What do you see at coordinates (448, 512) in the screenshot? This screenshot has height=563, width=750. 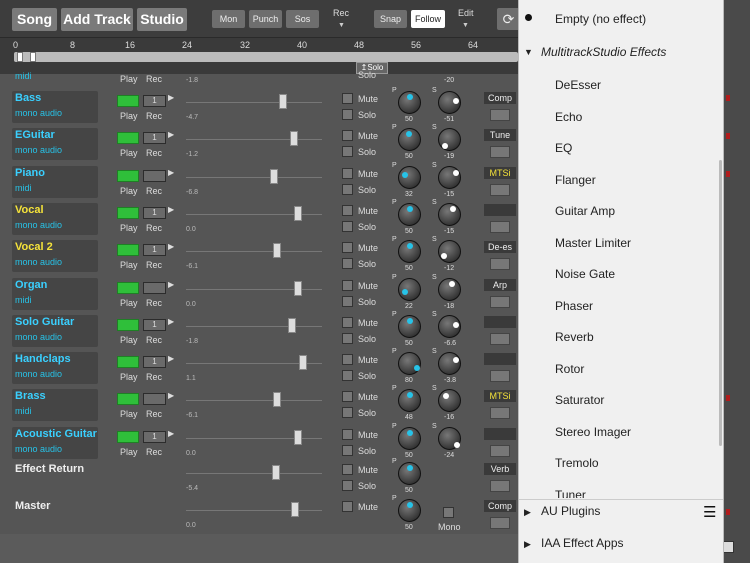 I see `mono-checkbox` at bounding box center [448, 512].